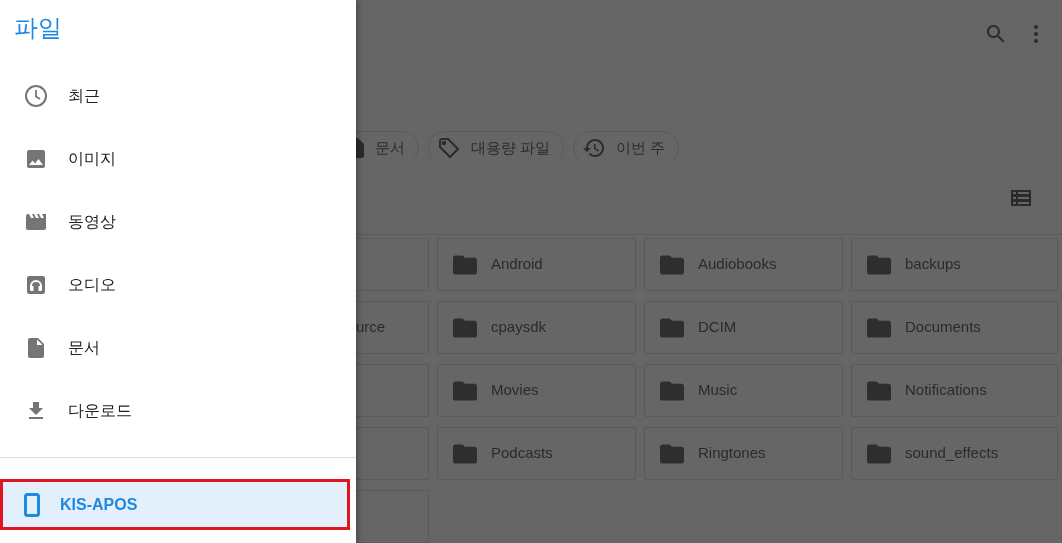 This screenshot has width=1062, height=543. What do you see at coordinates (175, 504) in the screenshot?
I see `device-item: KIS-APOS` at bounding box center [175, 504].